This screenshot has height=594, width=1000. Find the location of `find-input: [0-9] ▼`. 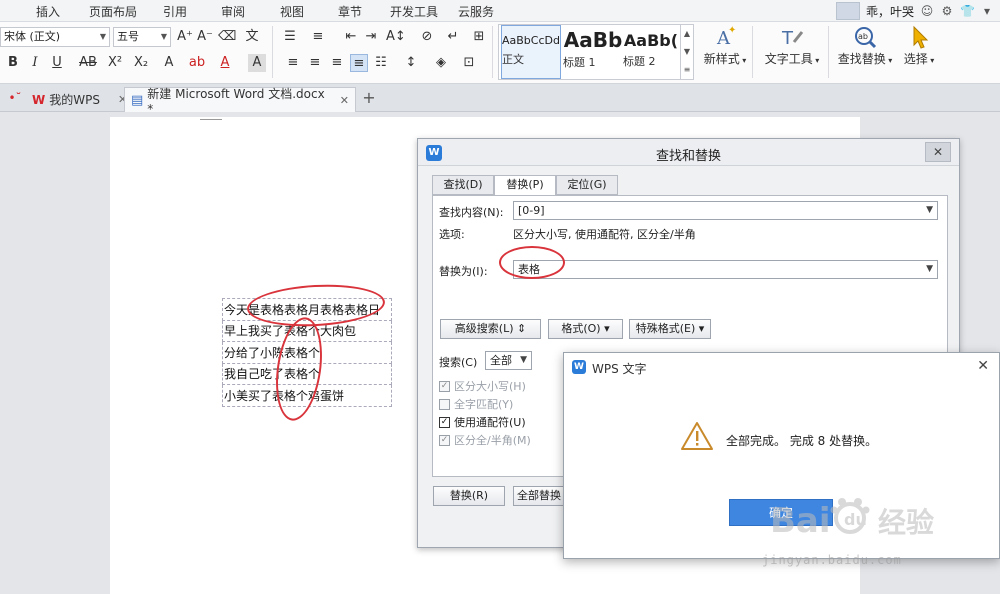

find-input: [0-9] ▼ is located at coordinates (725, 210).